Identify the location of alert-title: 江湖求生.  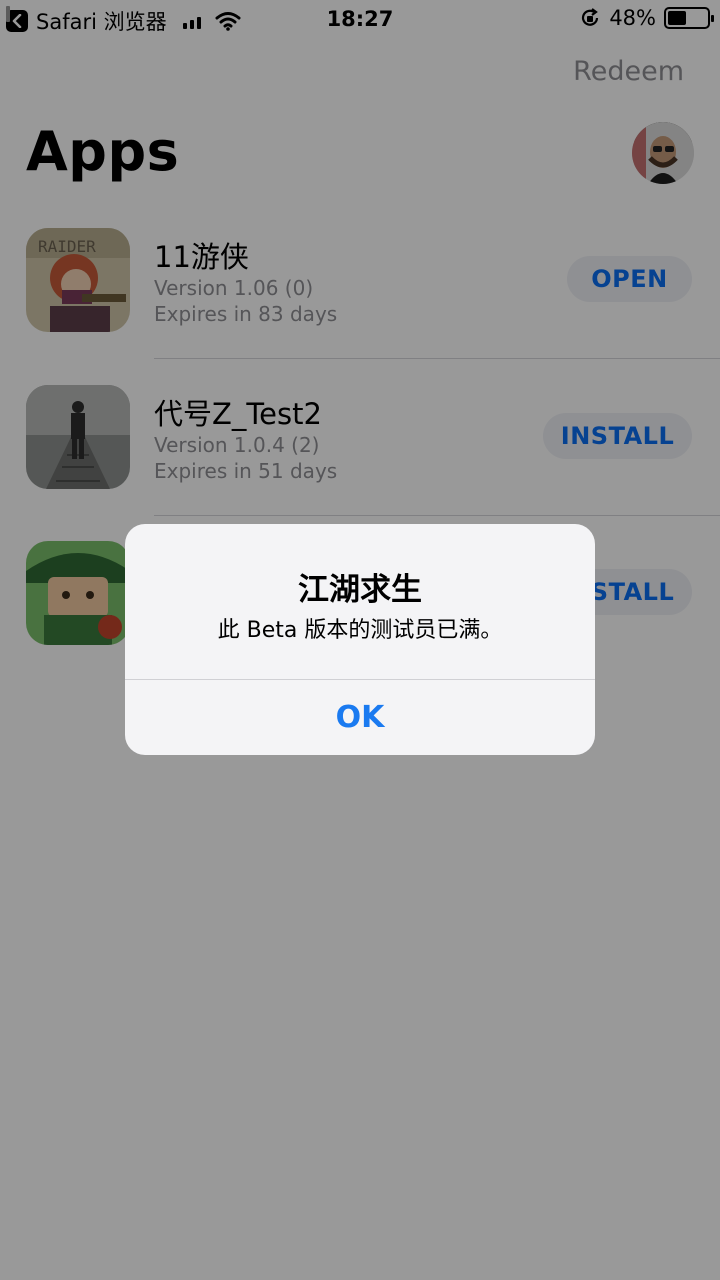
(360, 590).